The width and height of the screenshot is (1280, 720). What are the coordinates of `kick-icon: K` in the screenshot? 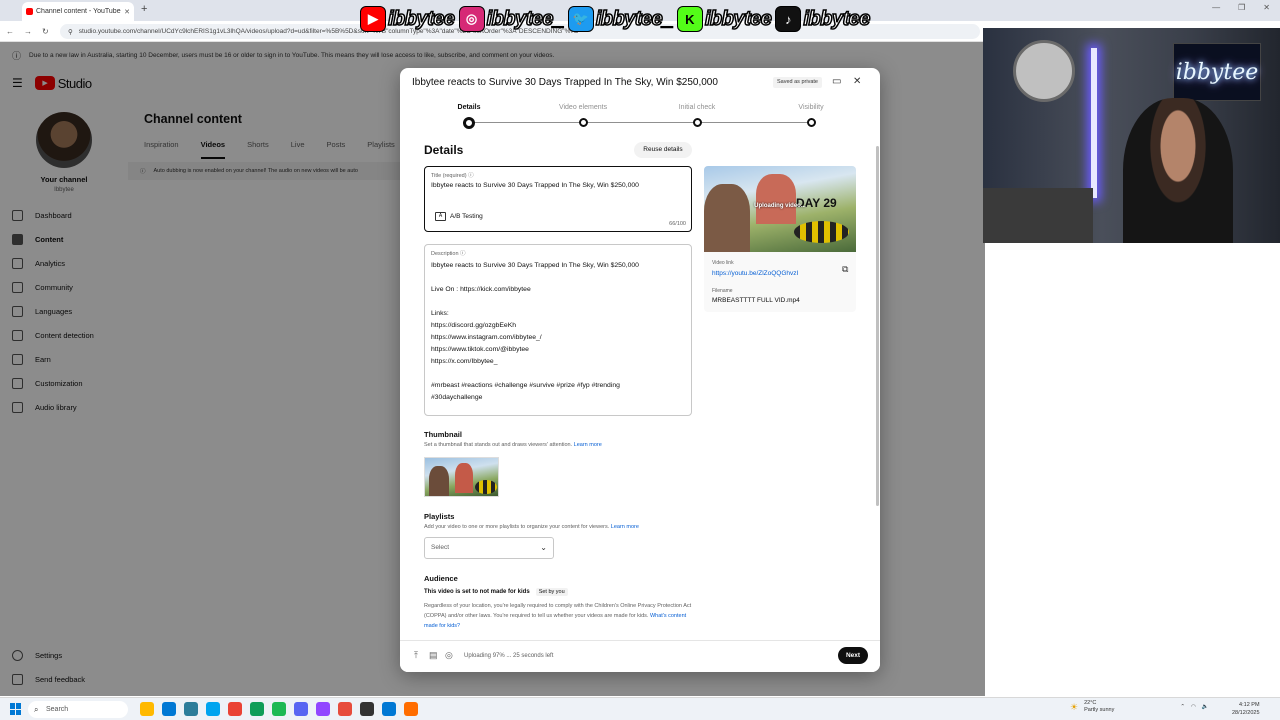 It's located at (689, 19).